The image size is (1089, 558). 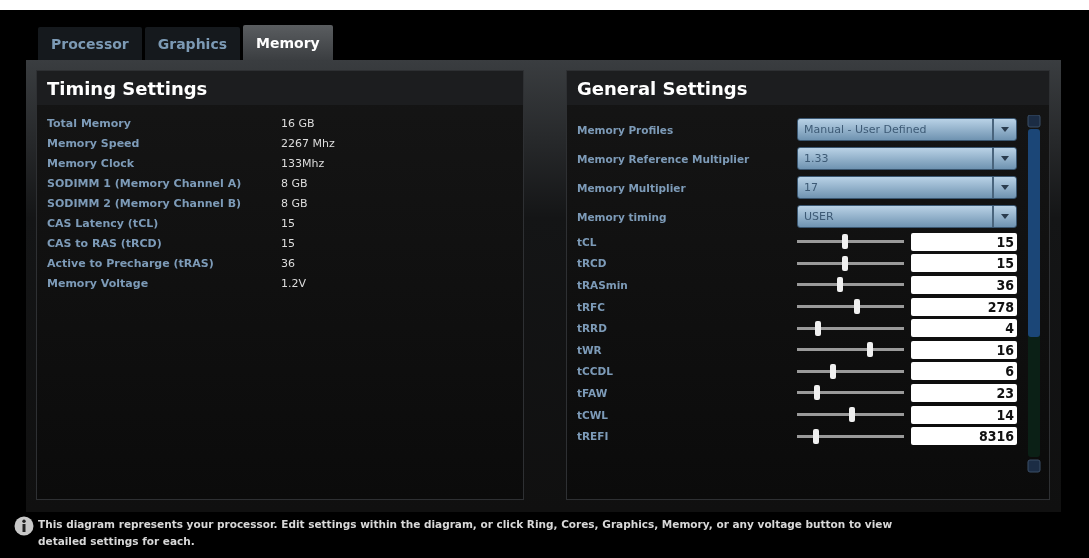 I want to click on info-text: This diagram represents your processor. Edit settings within the diagram, or click Ring, Cores, Graphics, Memory, or any voltage button to view detailed settings for each., so click(x=466, y=533).